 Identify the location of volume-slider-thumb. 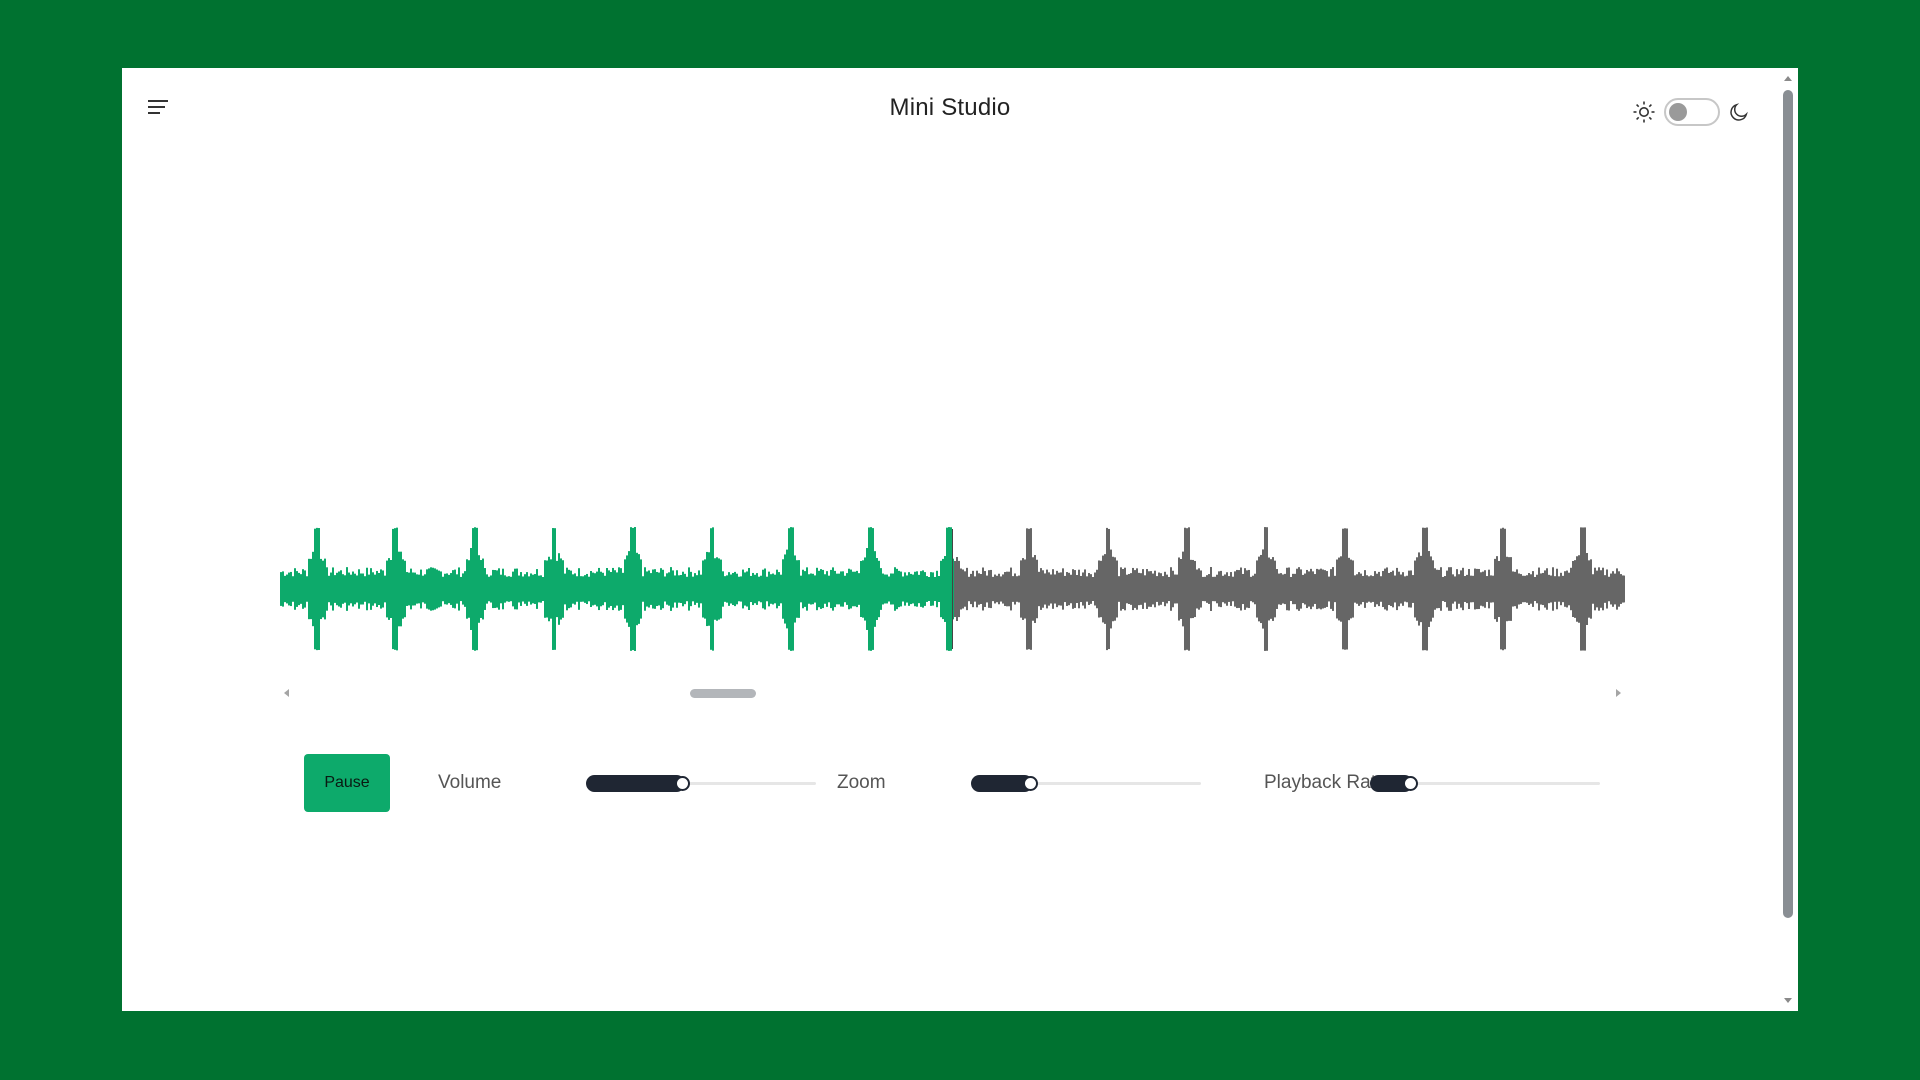
(682, 783).